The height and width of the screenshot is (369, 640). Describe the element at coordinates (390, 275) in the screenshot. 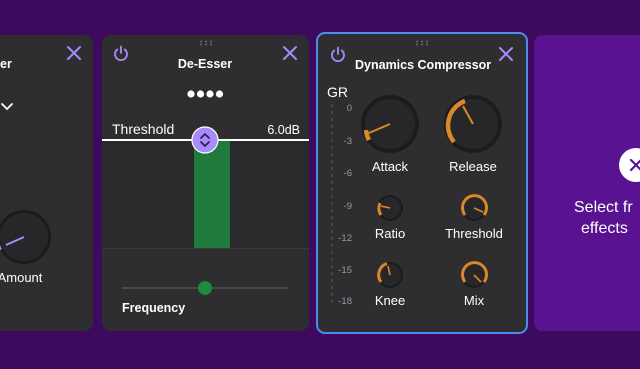

I see `knee-knob` at that location.